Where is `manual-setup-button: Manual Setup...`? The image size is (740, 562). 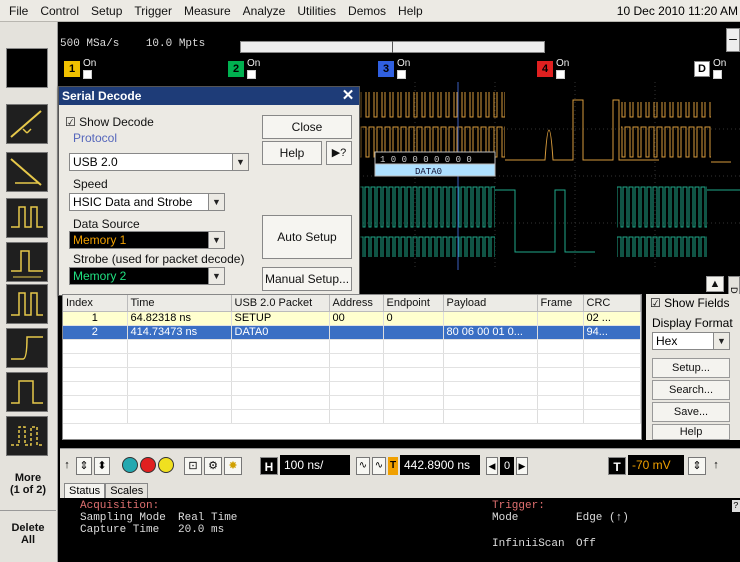
manual-setup-button: Manual Setup... is located at coordinates (307, 279).